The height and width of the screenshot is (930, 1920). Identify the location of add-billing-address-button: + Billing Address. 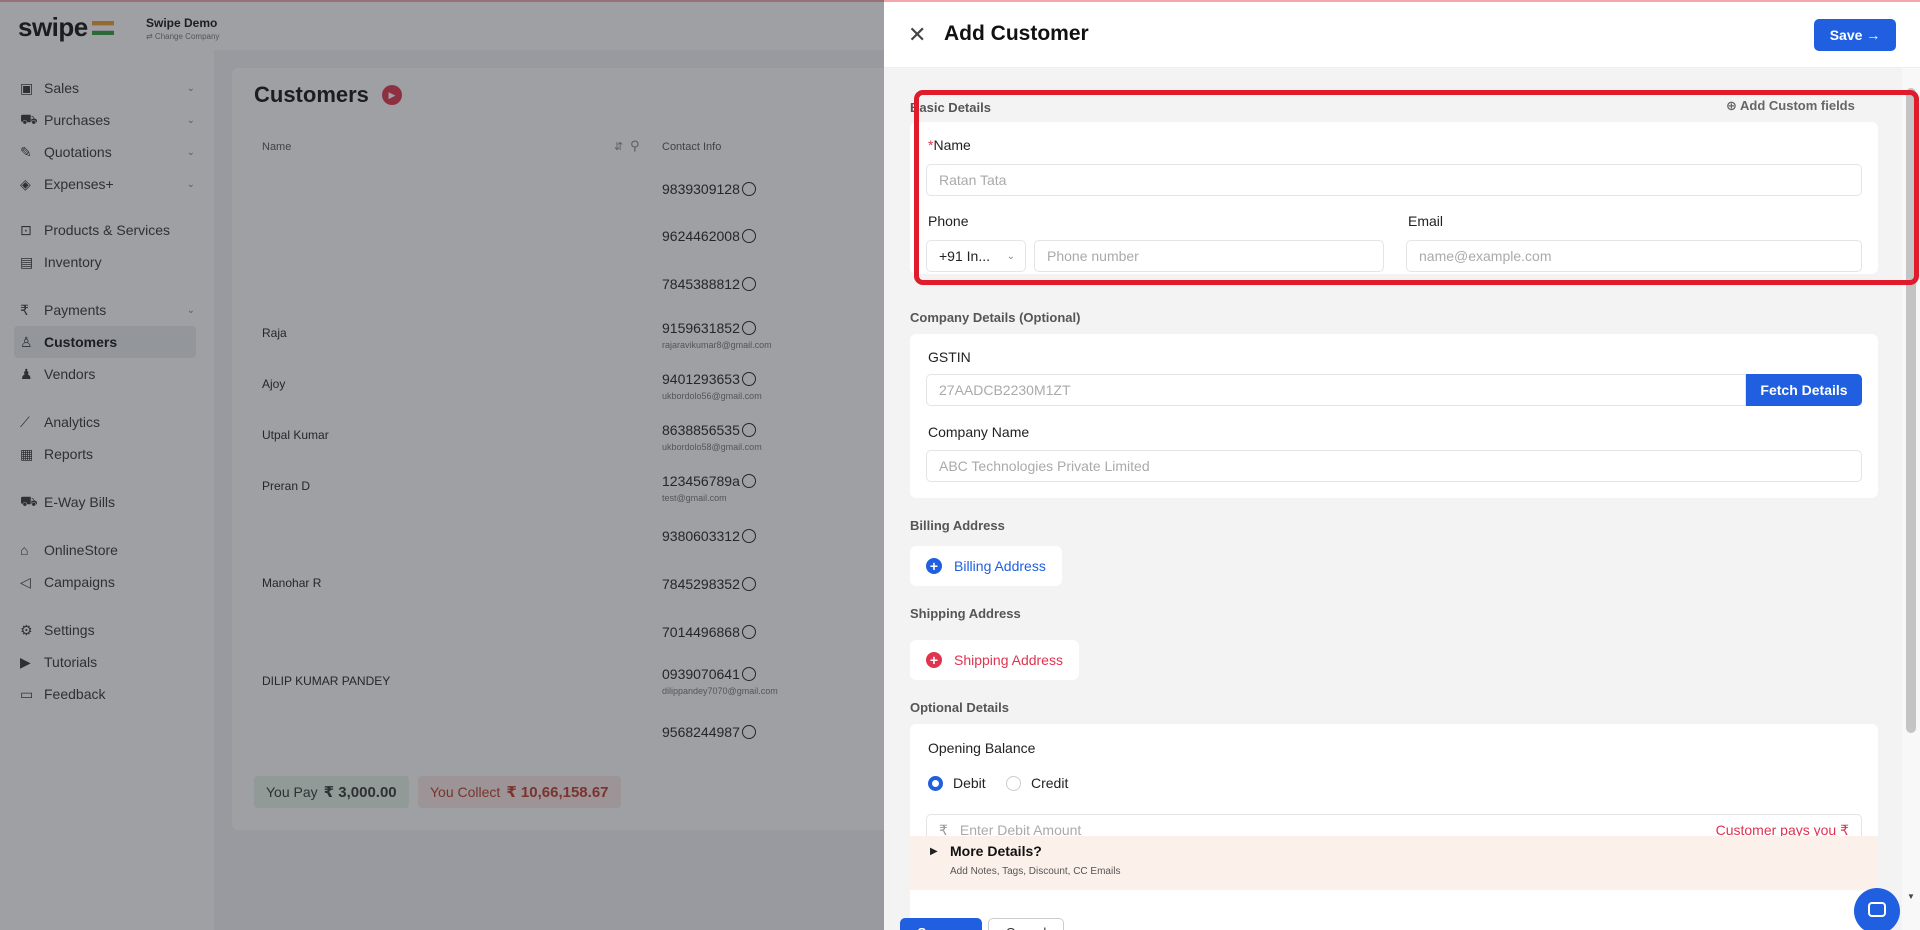
(986, 566).